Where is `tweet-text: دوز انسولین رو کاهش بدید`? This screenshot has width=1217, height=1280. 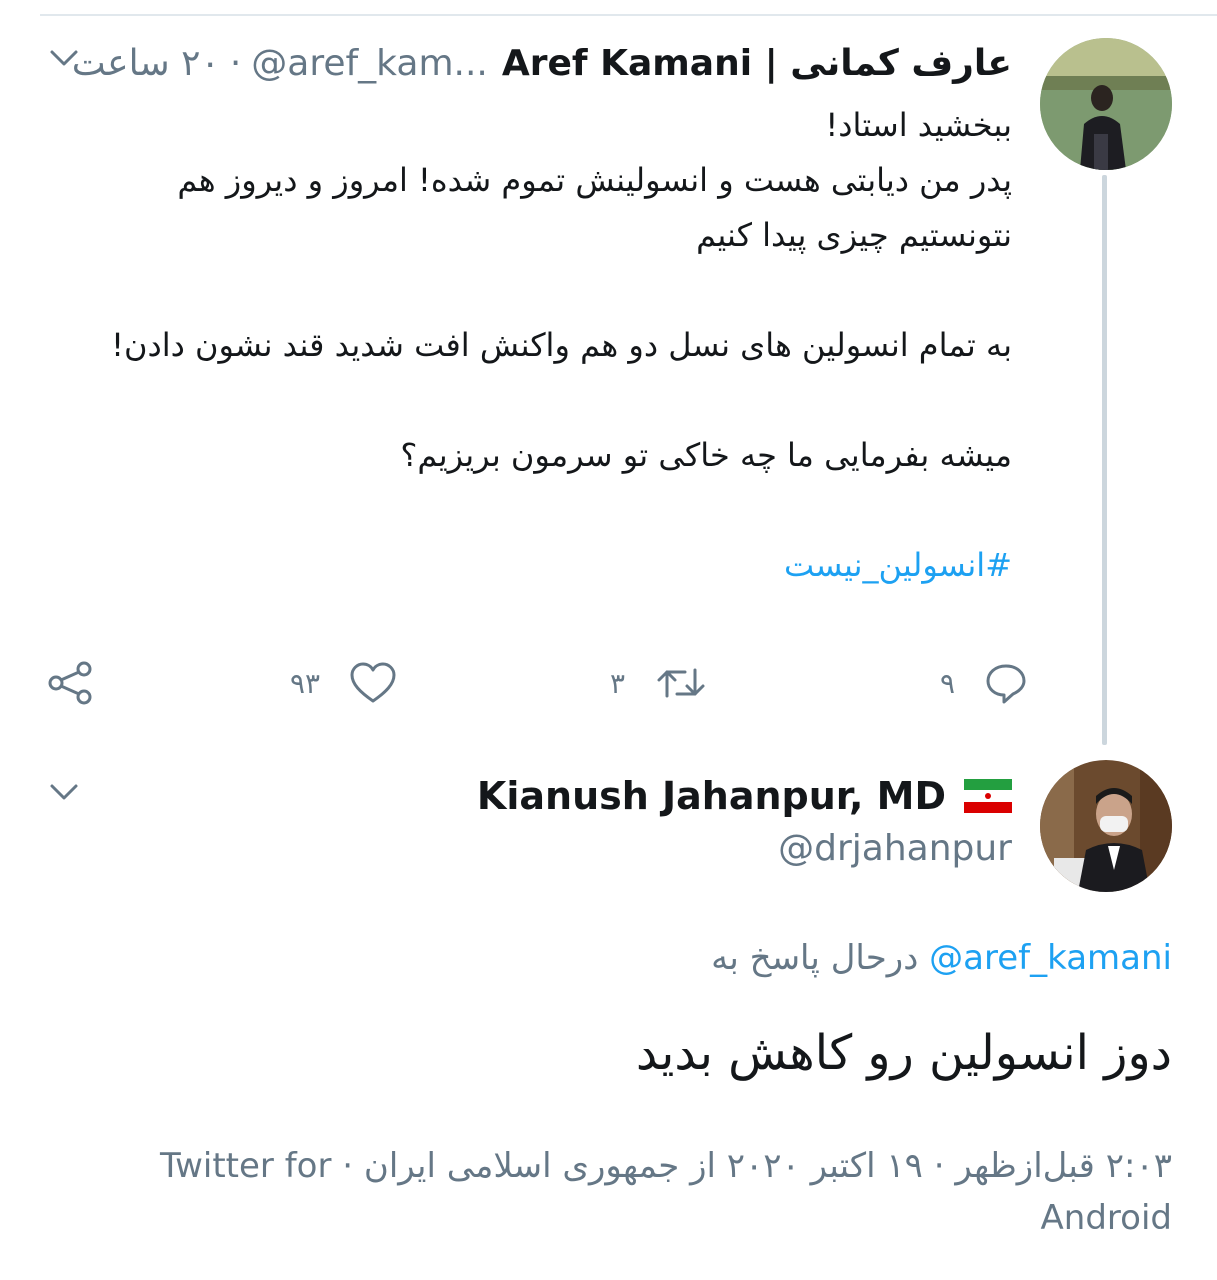 tweet-text: دوز انسولین رو کاهش بدید is located at coordinates (903, 1053).